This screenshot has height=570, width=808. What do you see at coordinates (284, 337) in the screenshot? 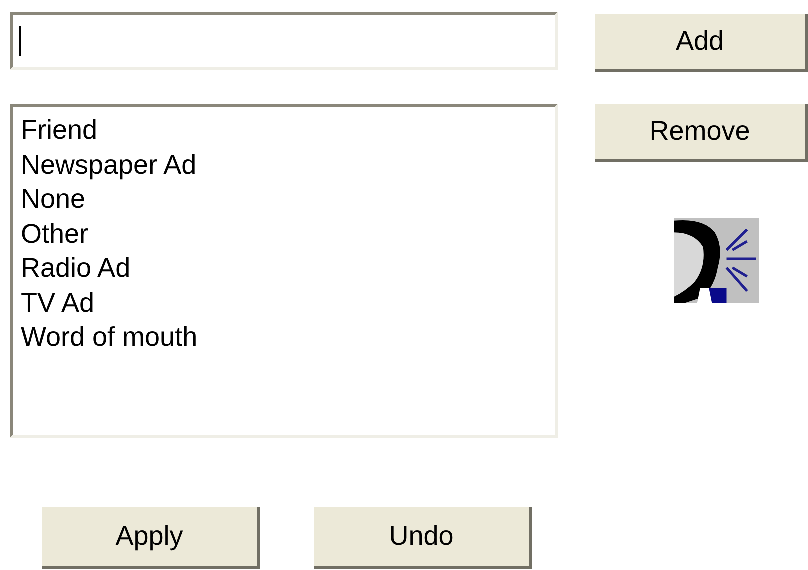
I see `list-item: Word of mouth` at bounding box center [284, 337].